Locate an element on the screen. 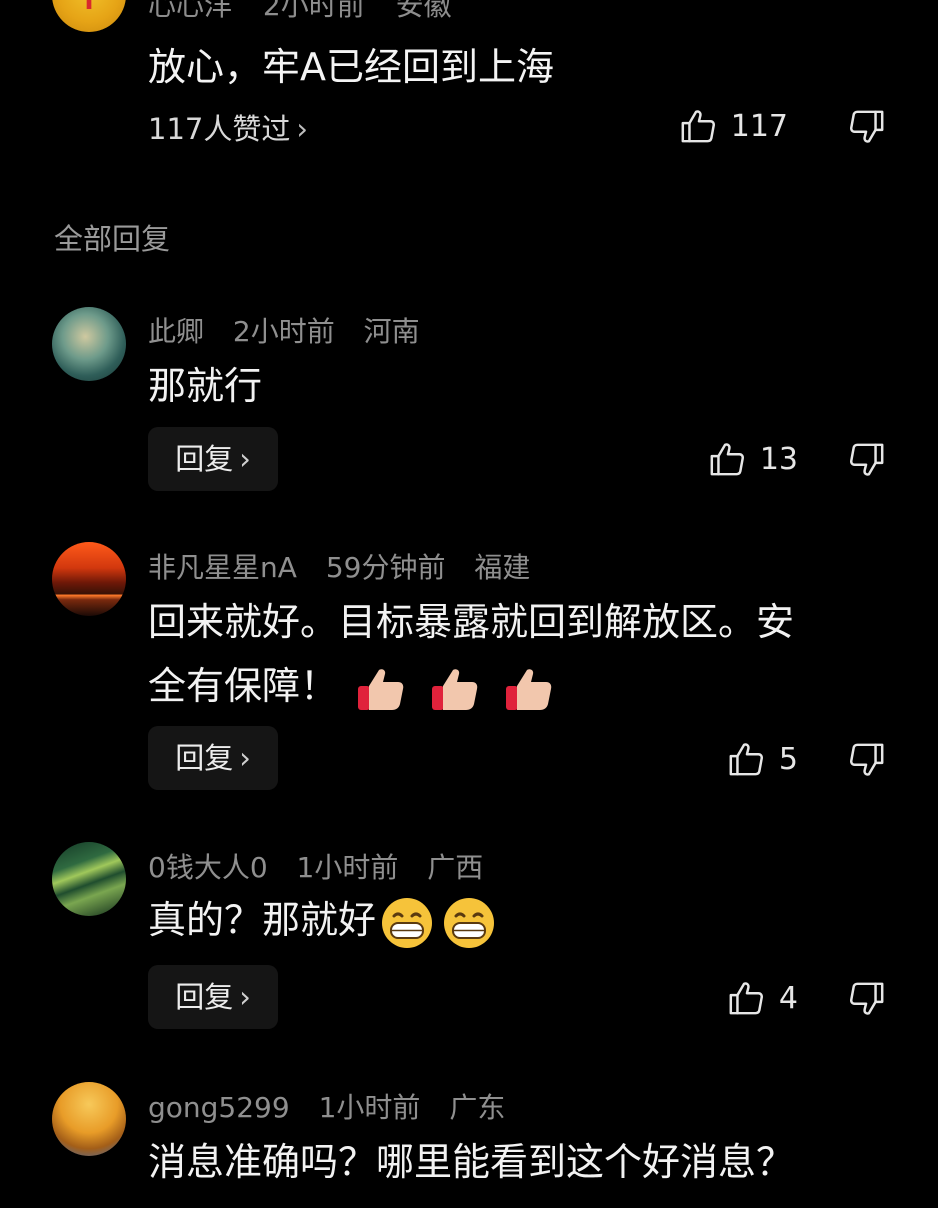 The height and width of the screenshot is (1208, 938). like-button: 117 is located at coordinates (733, 126).